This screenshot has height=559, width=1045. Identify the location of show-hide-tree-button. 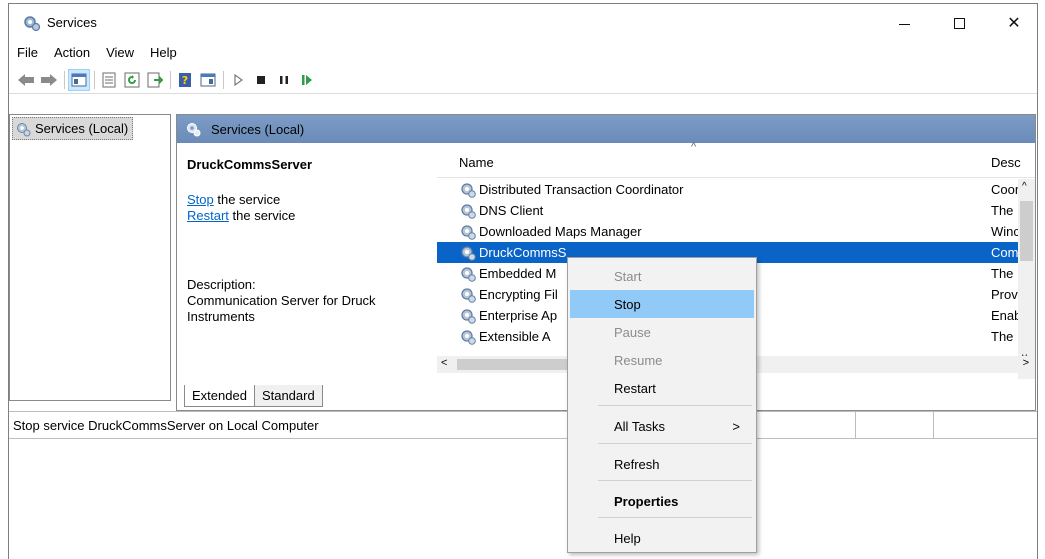
(79, 79).